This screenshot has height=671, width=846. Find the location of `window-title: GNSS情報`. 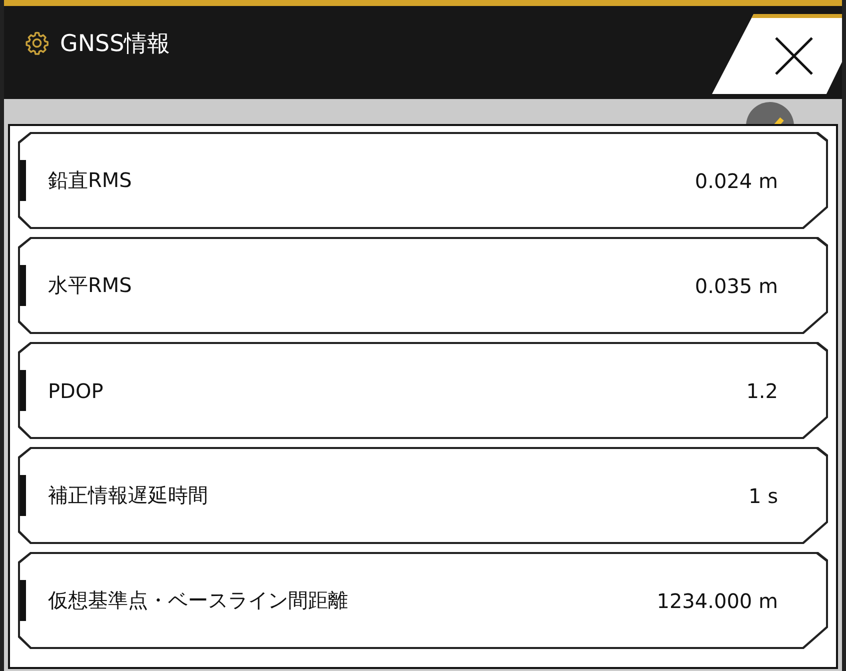

window-title: GNSS情報 is located at coordinates (115, 44).